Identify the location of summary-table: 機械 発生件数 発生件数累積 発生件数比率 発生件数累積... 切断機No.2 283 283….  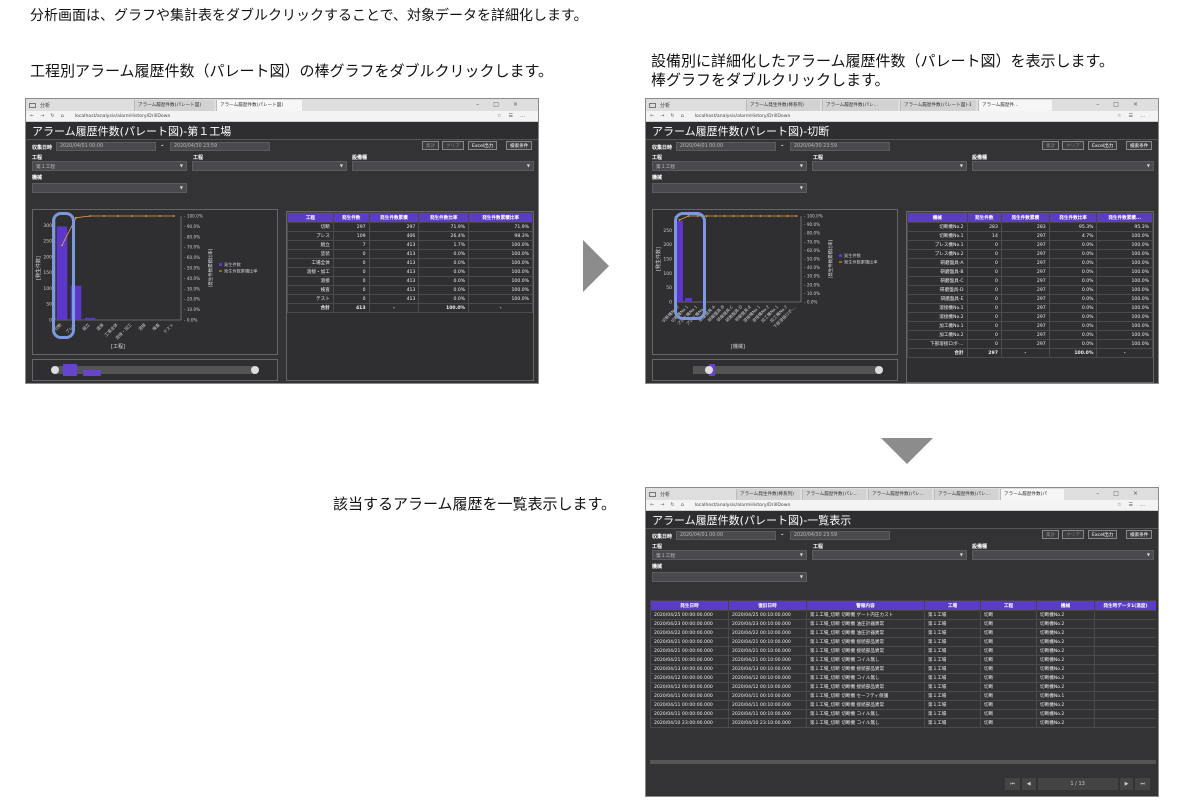
(1030, 285).